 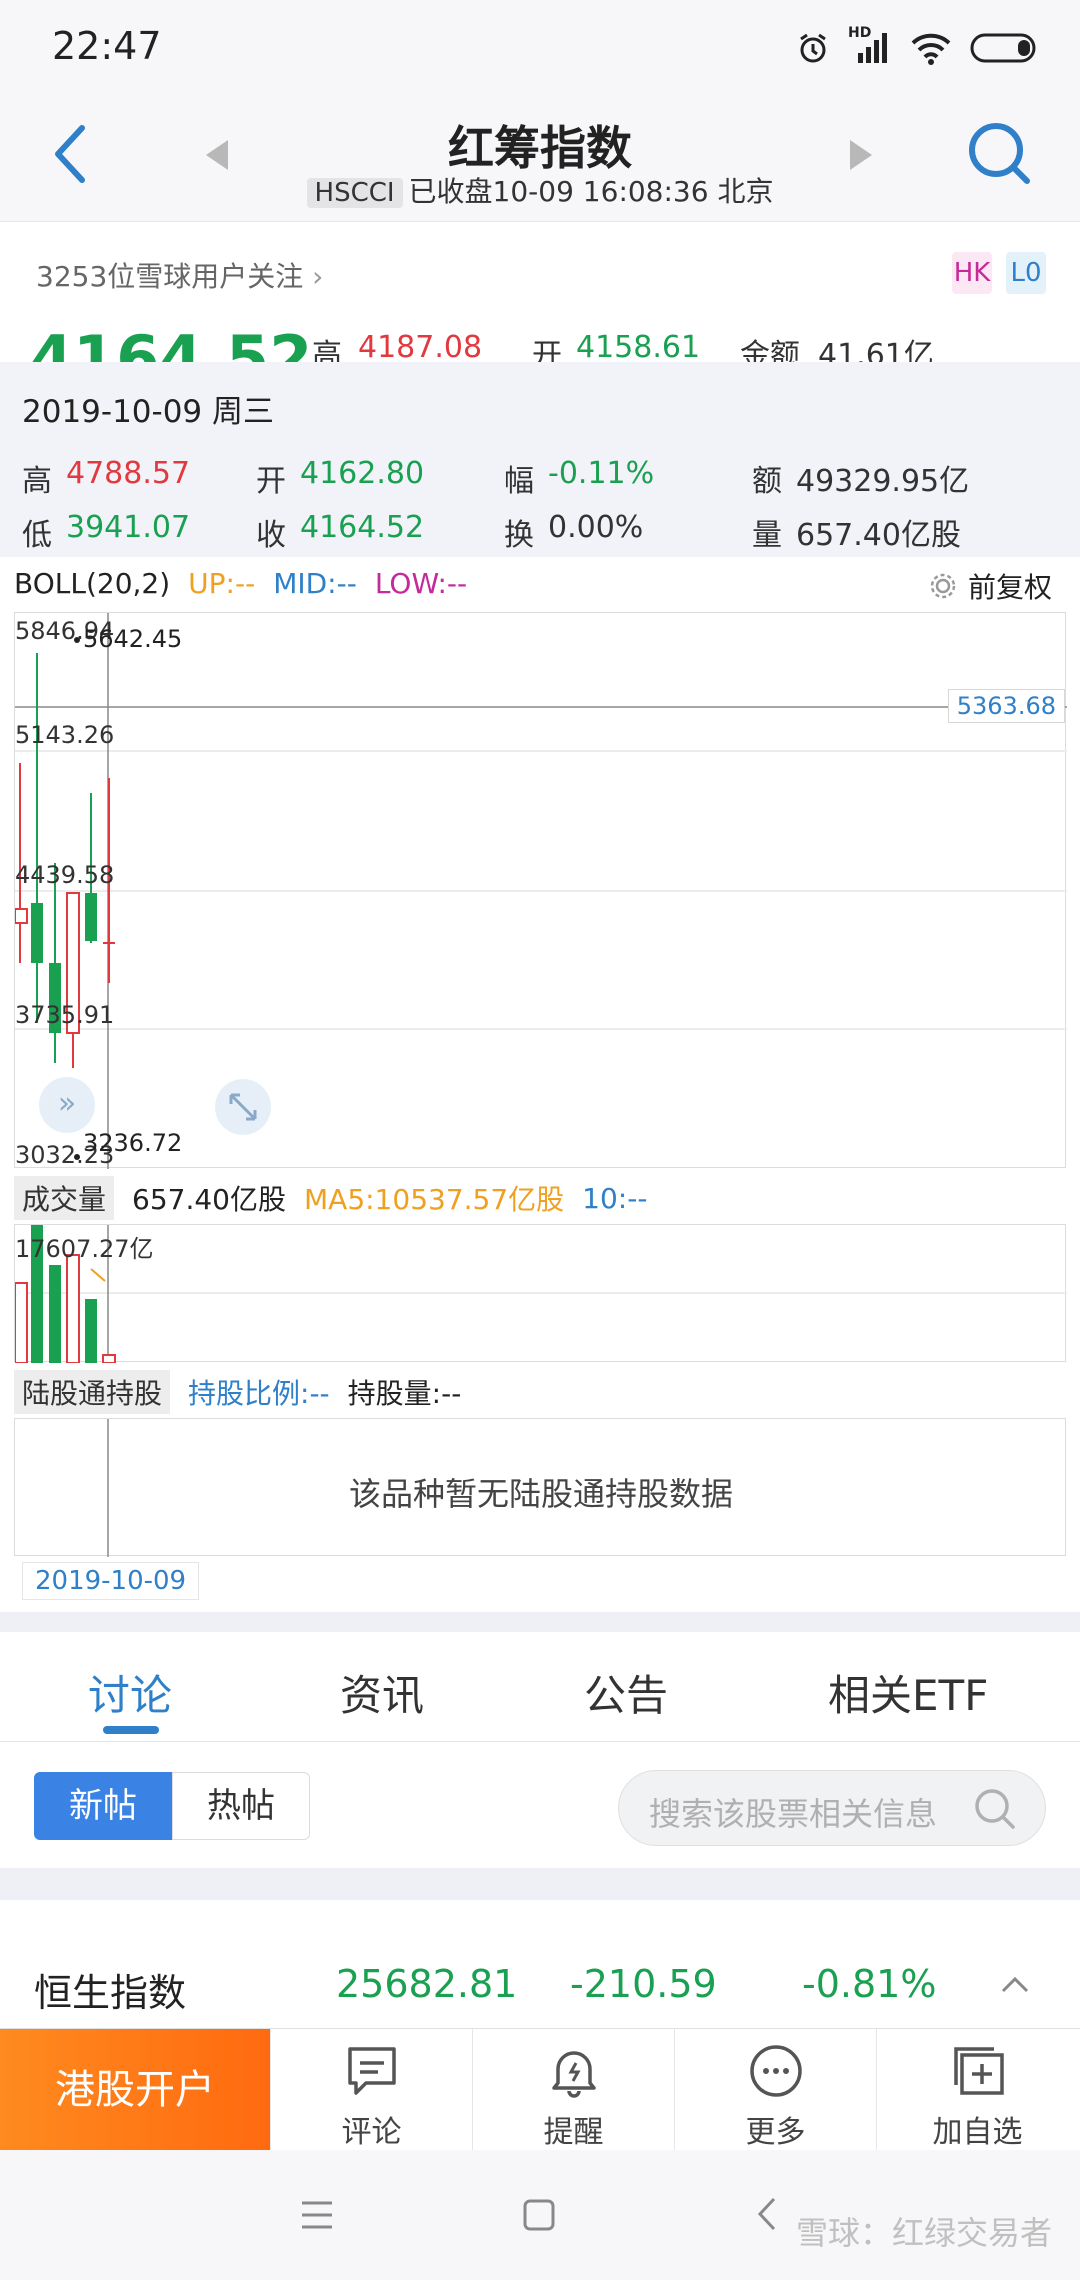 I want to click on wifi-icon, so click(x=931, y=49).